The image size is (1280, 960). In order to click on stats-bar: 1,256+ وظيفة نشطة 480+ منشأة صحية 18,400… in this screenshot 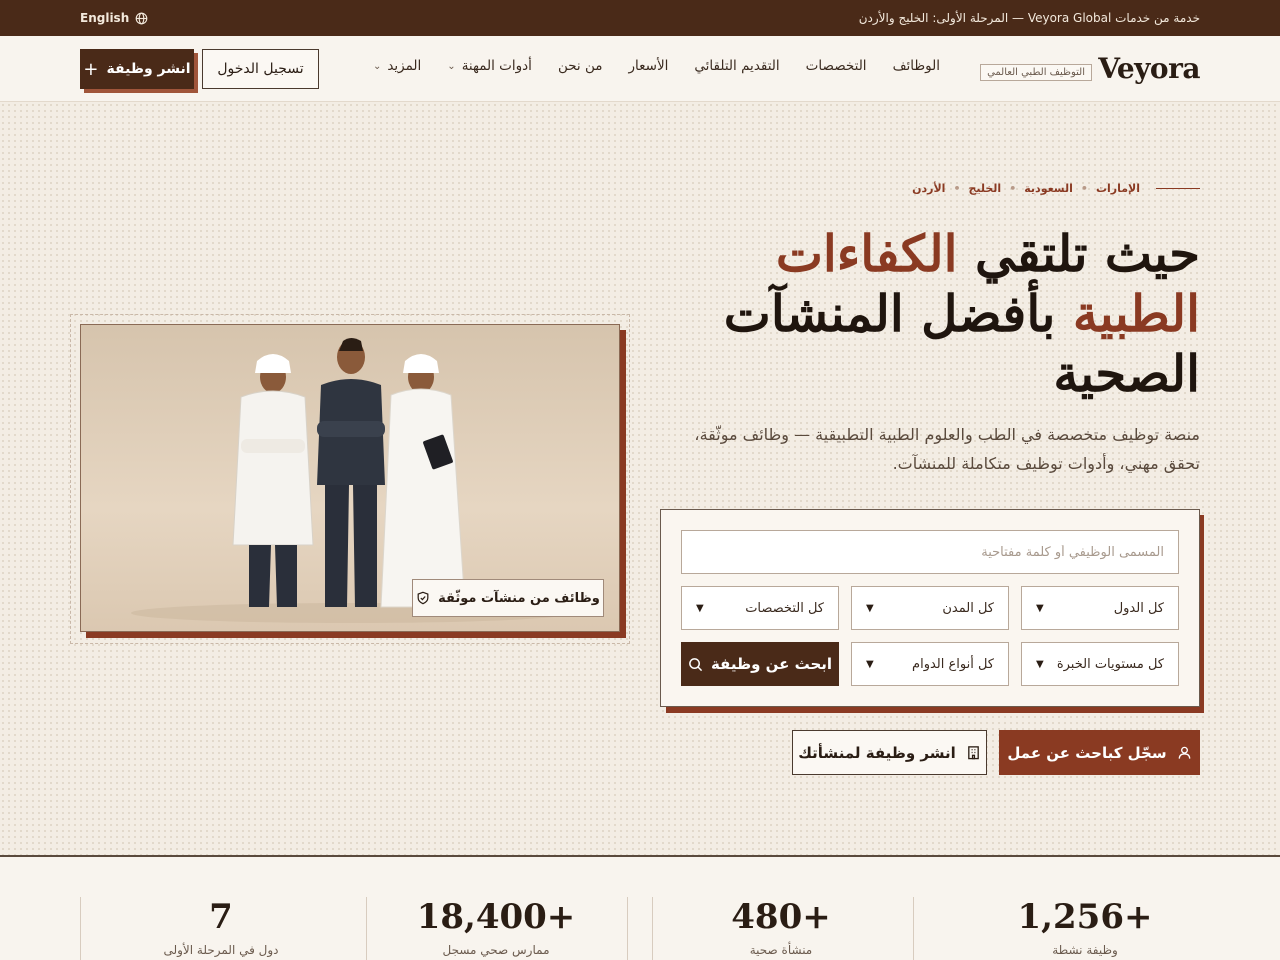, I will do `click(640, 907)`.